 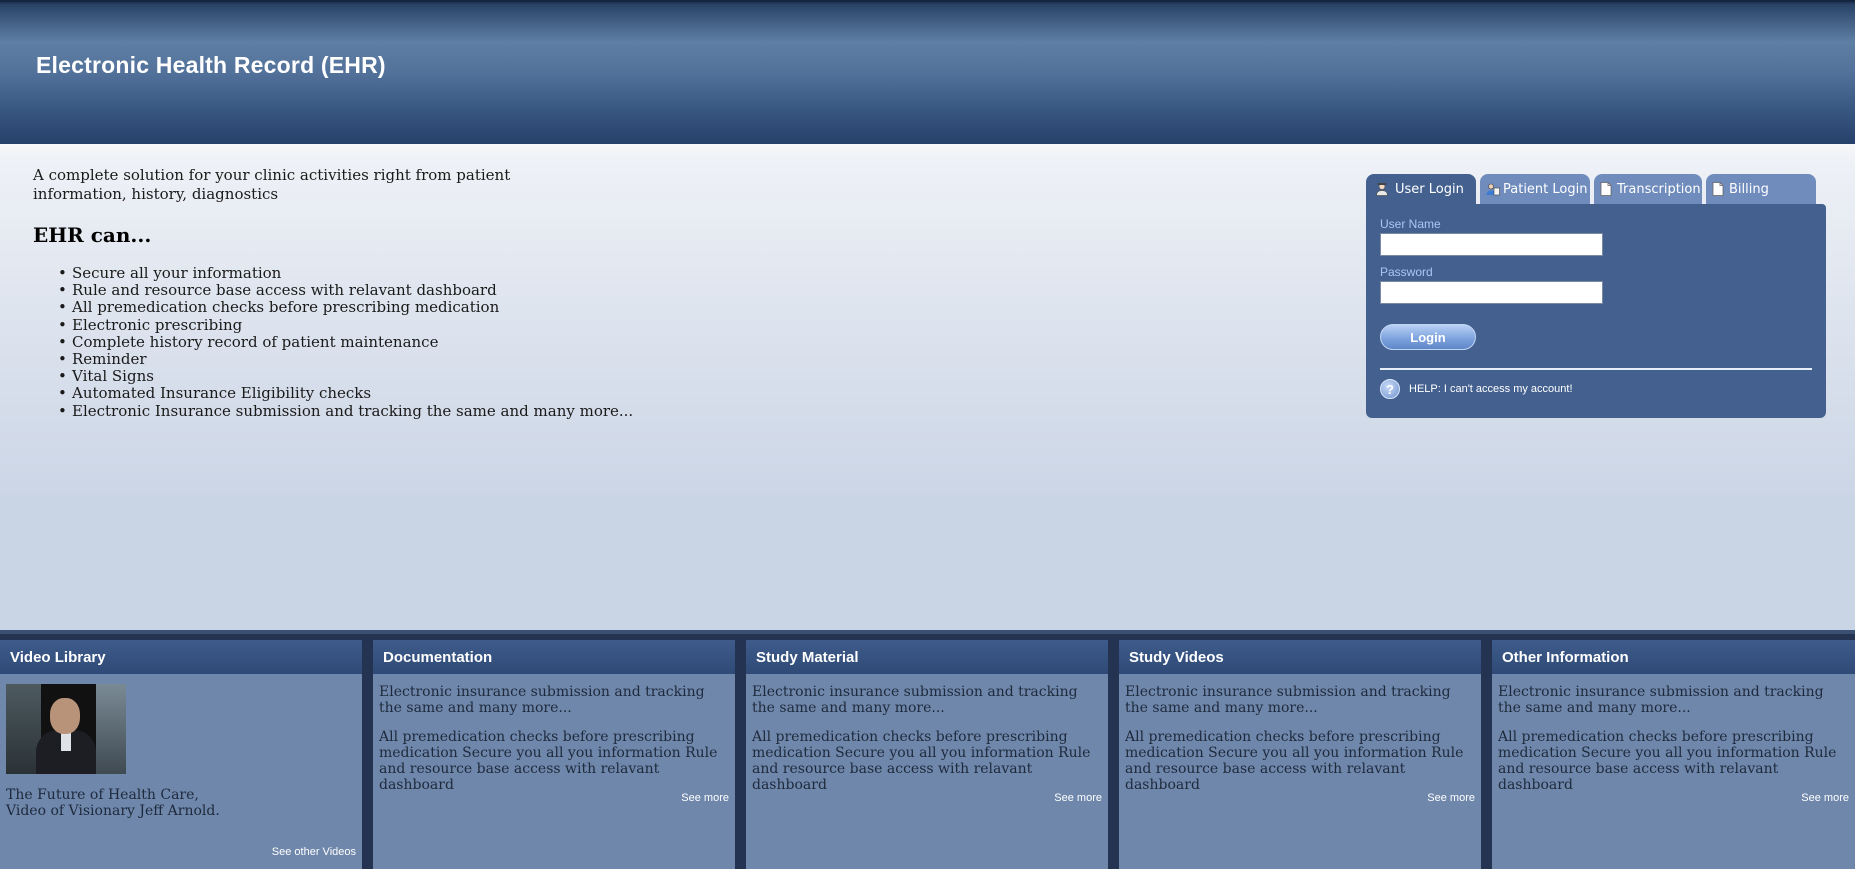 What do you see at coordinates (1493, 189) in the screenshot?
I see `patient-icon` at bounding box center [1493, 189].